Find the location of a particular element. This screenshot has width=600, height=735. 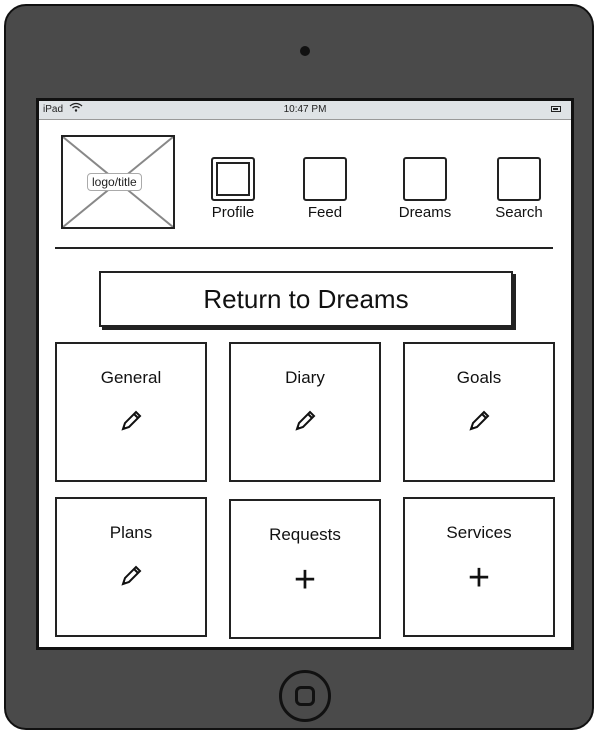

home-button is located at coordinates (305, 696).